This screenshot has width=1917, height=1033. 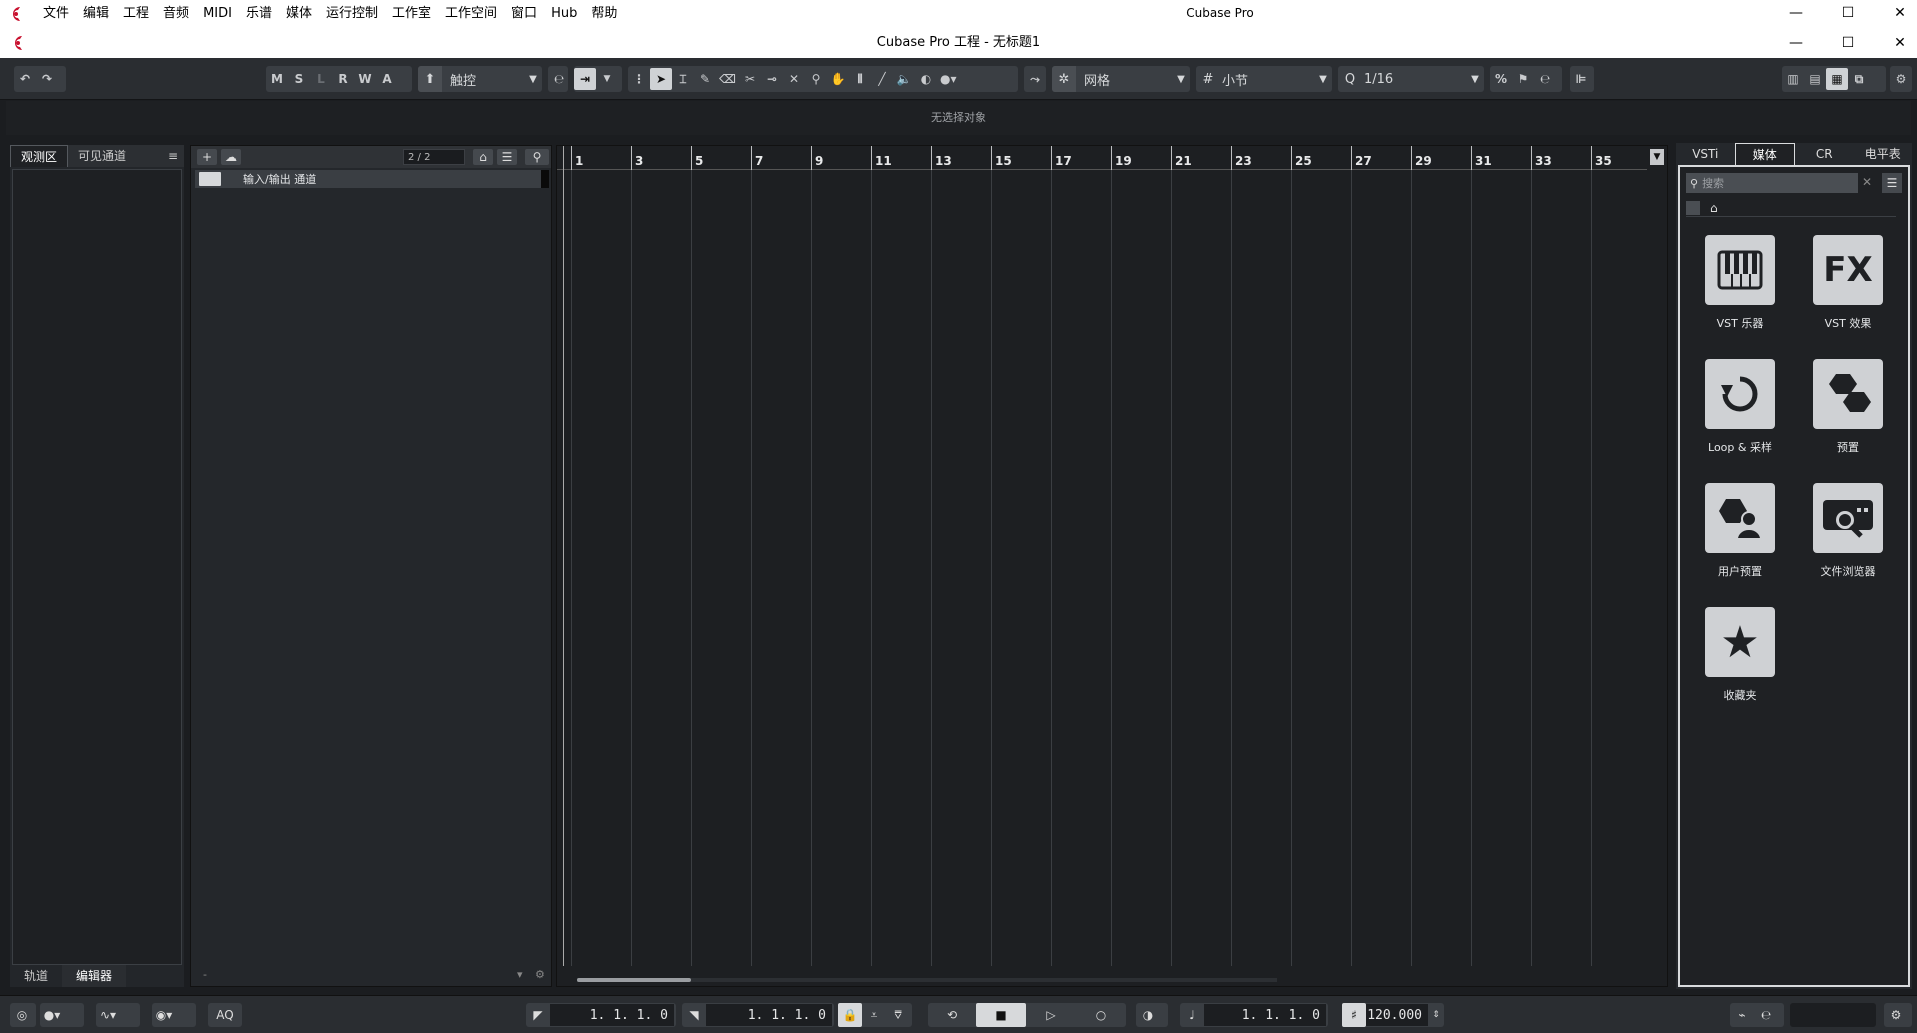 What do you see at coordinates (559, 79) in the screenshot?
I see `loop-e-icon: ℮` at bounding box center [559, 79].